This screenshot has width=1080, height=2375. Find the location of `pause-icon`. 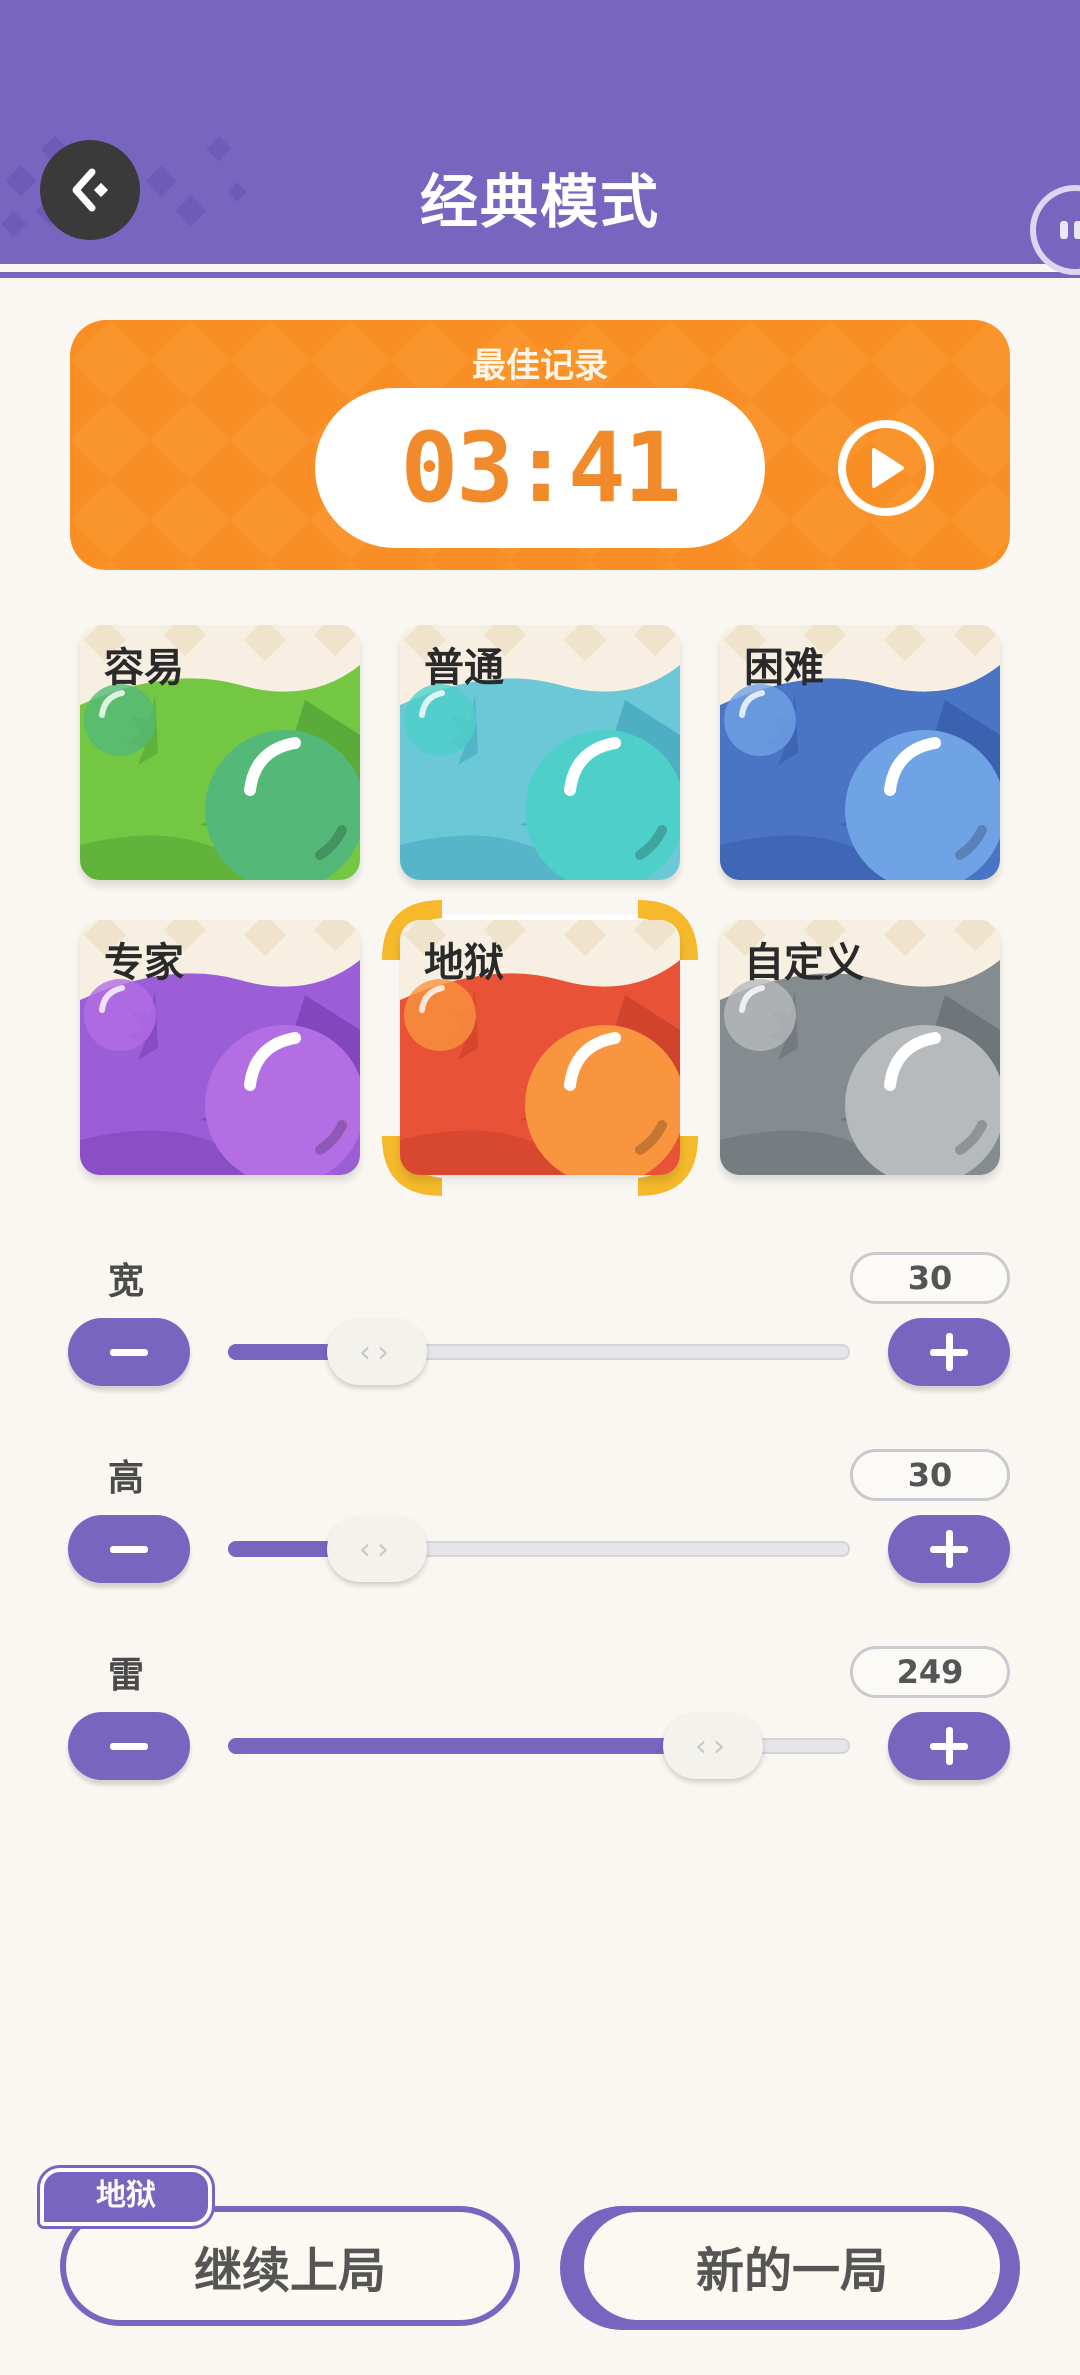

pause-icon is located at coordinates (1064, 230).